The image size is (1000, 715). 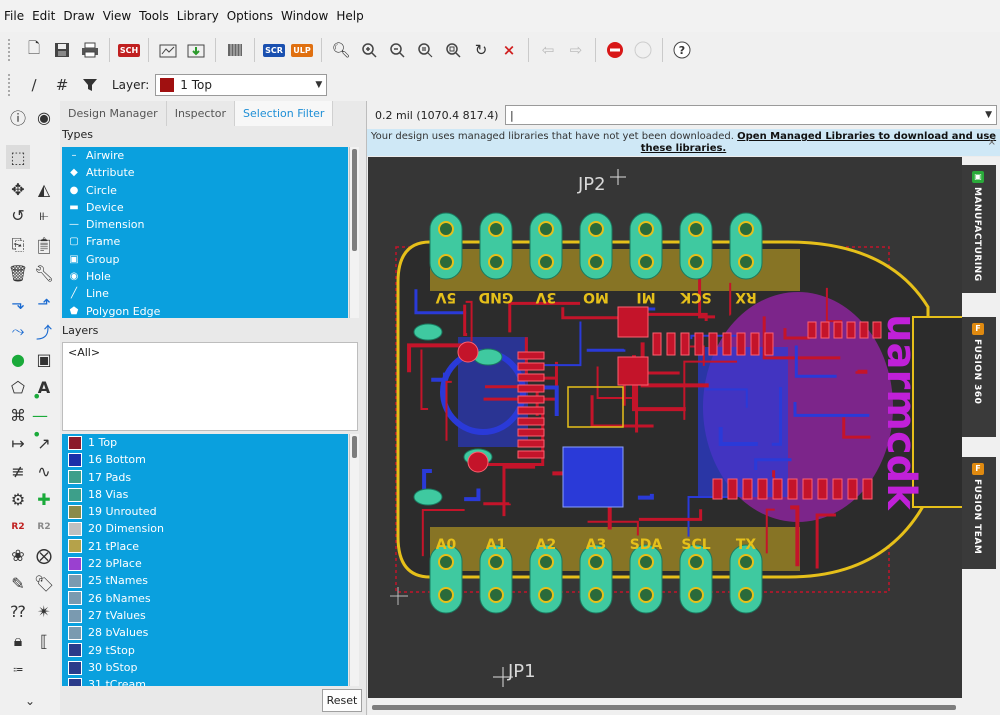 What do you see at coordinates (113, 113) in the screenshot?
I see `tab-design-manager: Design Manager` at bounding box center [113, 113].